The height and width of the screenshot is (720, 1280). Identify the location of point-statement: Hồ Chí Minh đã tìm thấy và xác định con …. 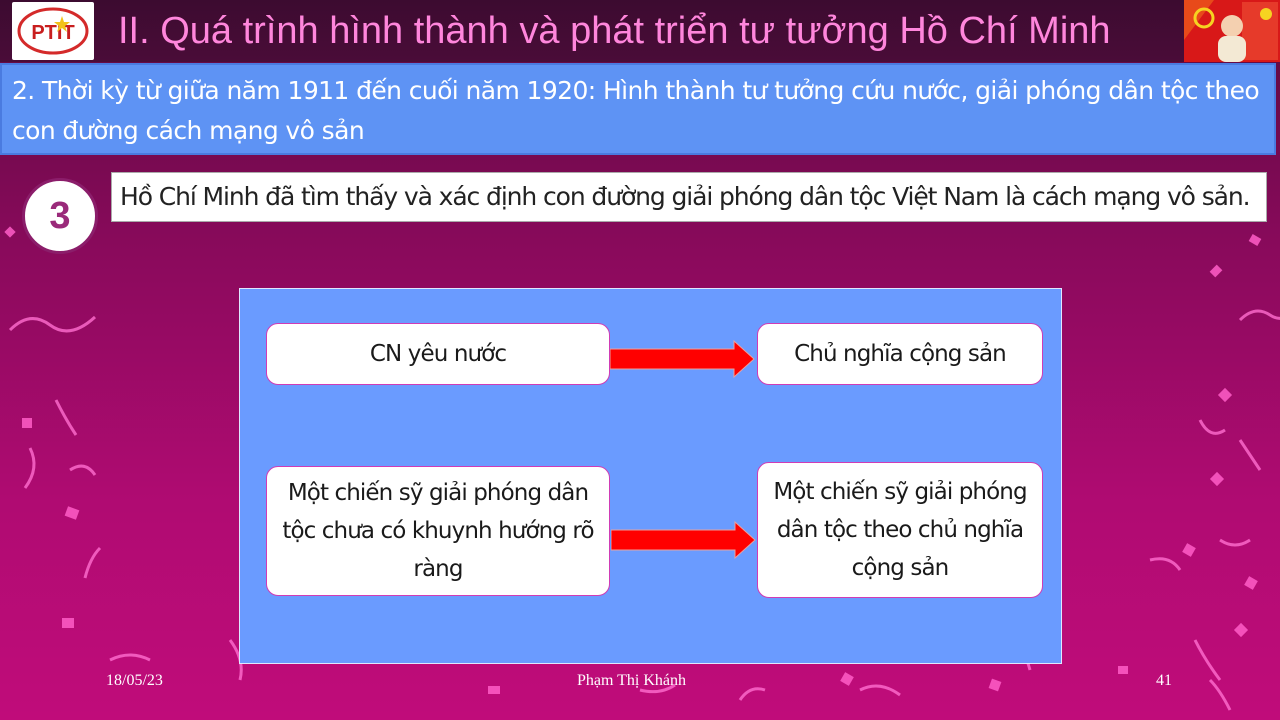
(689, 197).